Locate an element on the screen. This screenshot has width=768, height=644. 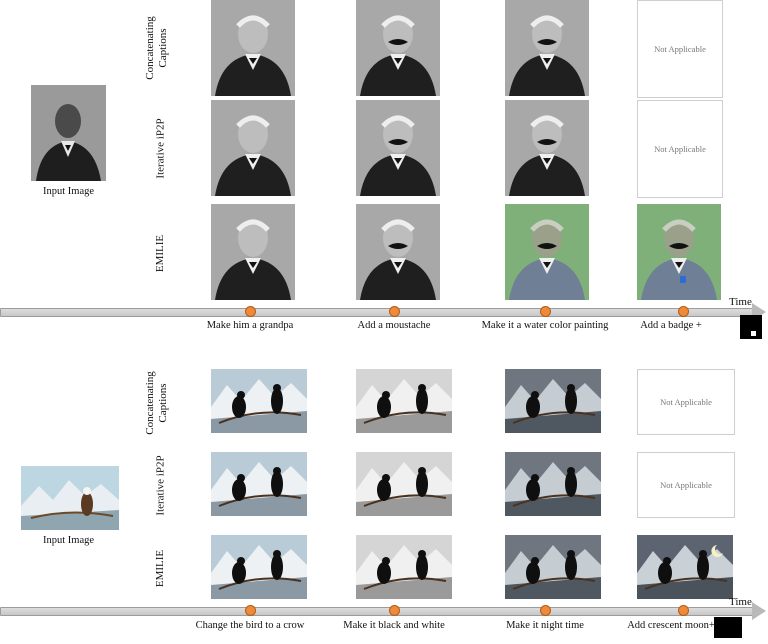
step-caption-2: Add a moustache is located at coordinates (394, 325).